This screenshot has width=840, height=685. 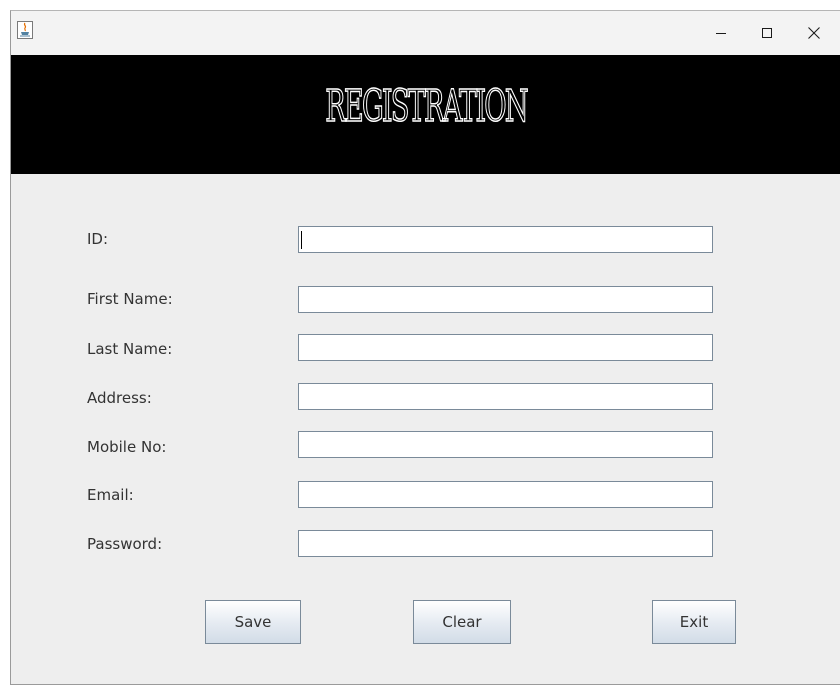 What do you see at coordinates (505, 347) in the screenshot?
I see `last-name-field` at bounding box center [505, 347].